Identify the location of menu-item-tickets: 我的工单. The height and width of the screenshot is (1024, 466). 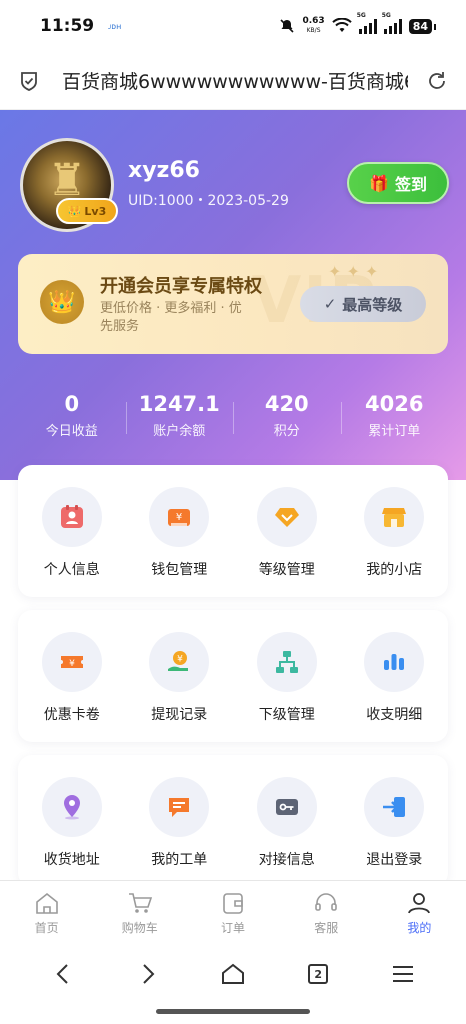
(180, 832).